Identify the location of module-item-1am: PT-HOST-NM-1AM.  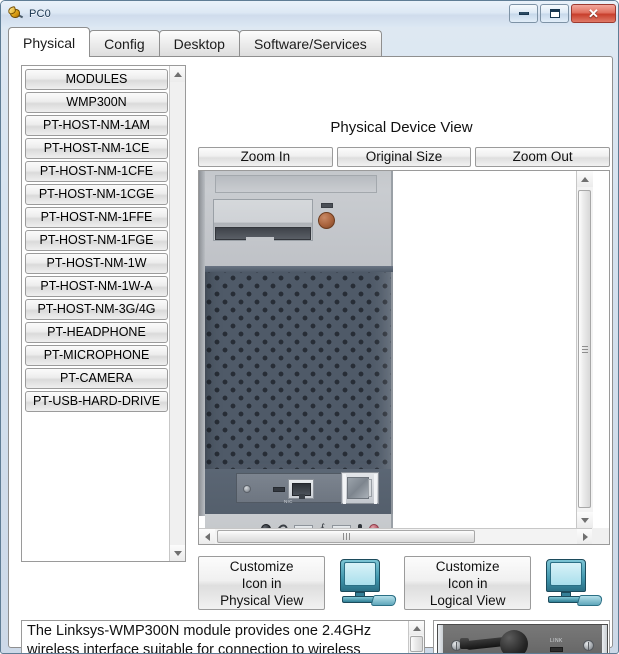
(96, 125).